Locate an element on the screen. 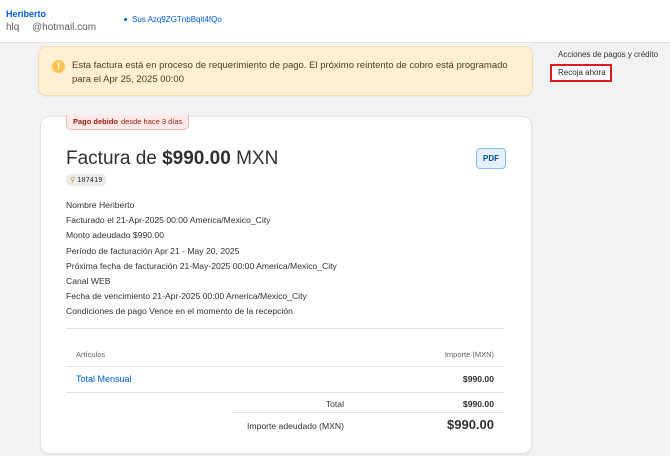 The height and width of the screenshot is (456, 670). status-badge: Pago debido desde hace 3 días is located at coordinates (128, 122).